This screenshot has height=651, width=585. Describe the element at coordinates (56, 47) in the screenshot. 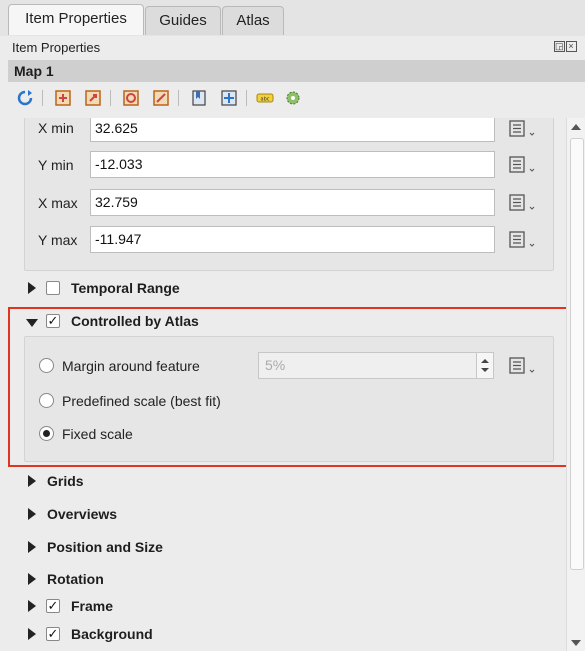

I see `panel-title: Item Properties` at that location.